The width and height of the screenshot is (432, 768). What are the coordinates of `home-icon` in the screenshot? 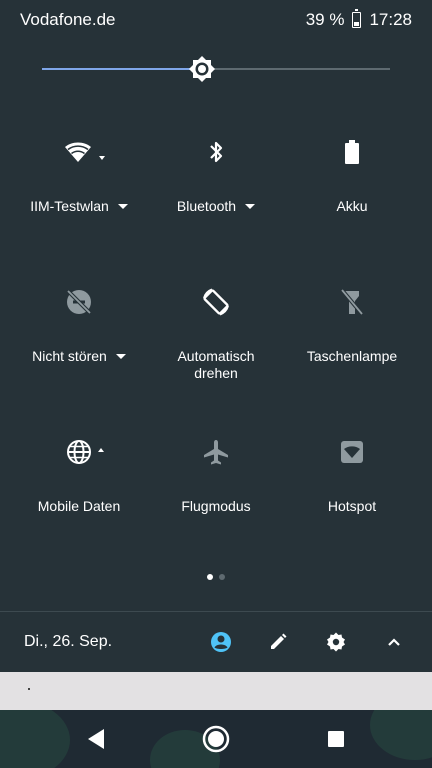 It's located at (216, 739).